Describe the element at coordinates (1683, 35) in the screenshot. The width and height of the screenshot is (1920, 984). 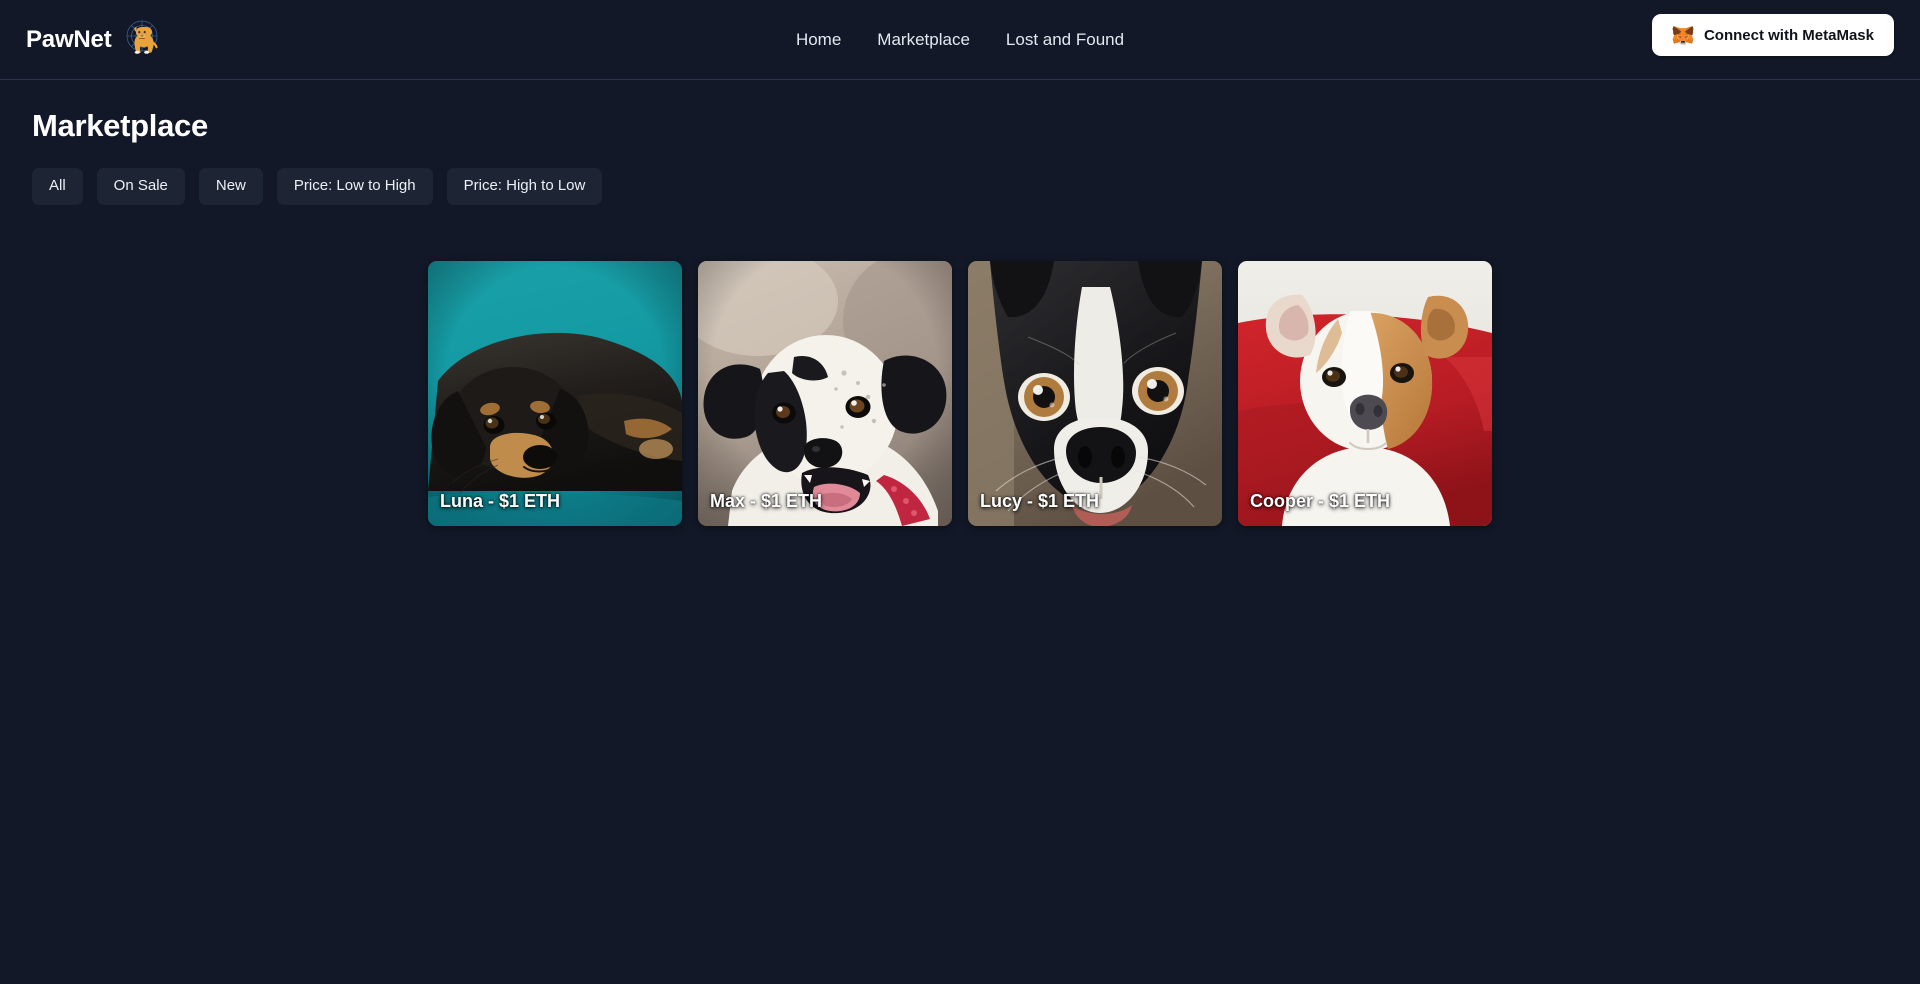
I see `metamask-fox-icon` at that location.